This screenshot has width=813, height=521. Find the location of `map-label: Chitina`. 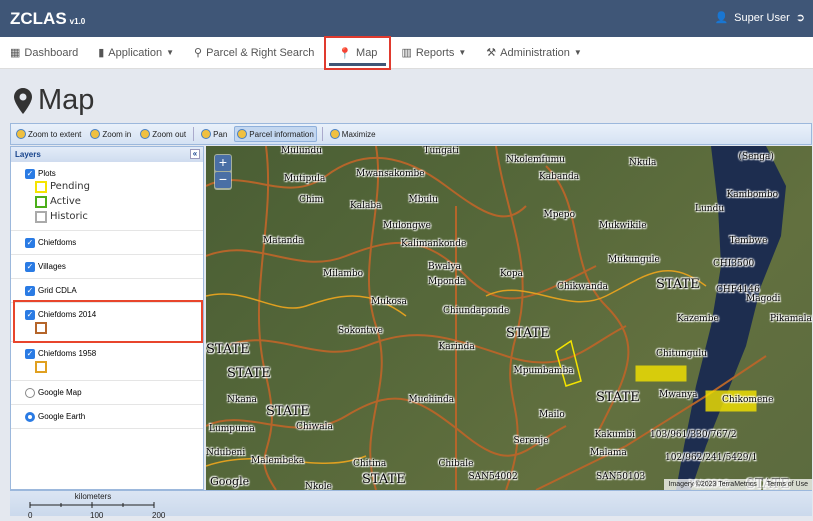

map-label: Chitina is located at coordinates (370, 464).